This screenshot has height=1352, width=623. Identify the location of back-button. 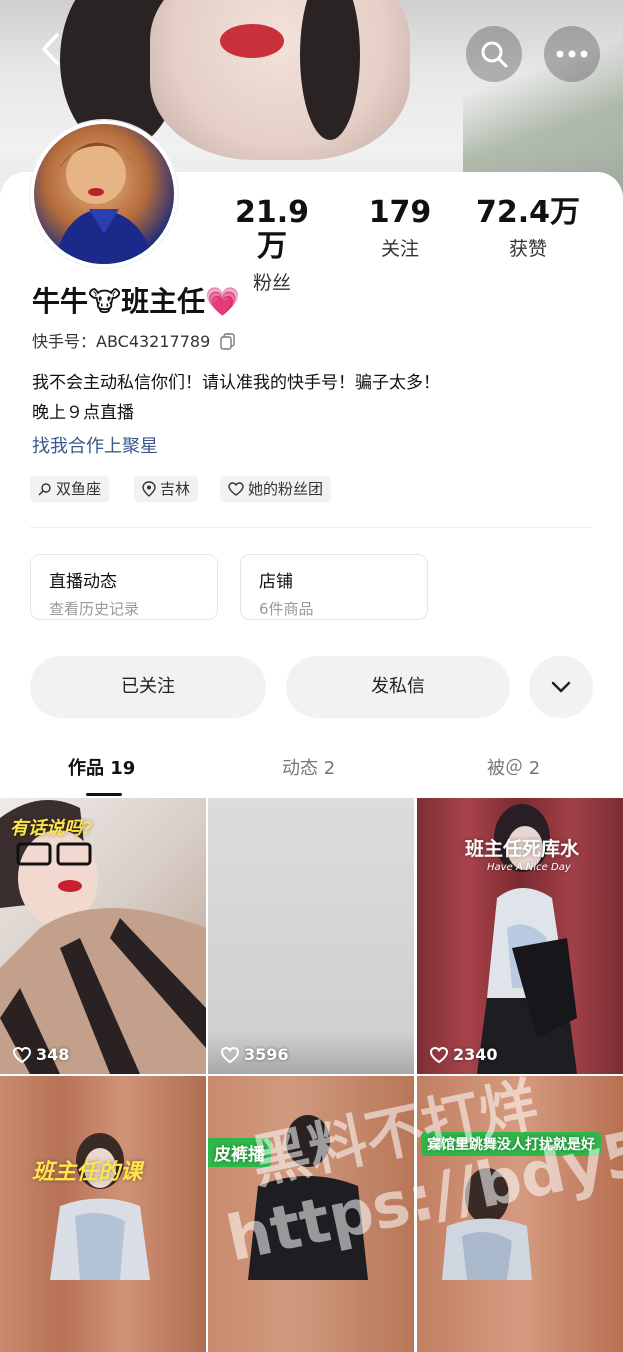
(50, 53).